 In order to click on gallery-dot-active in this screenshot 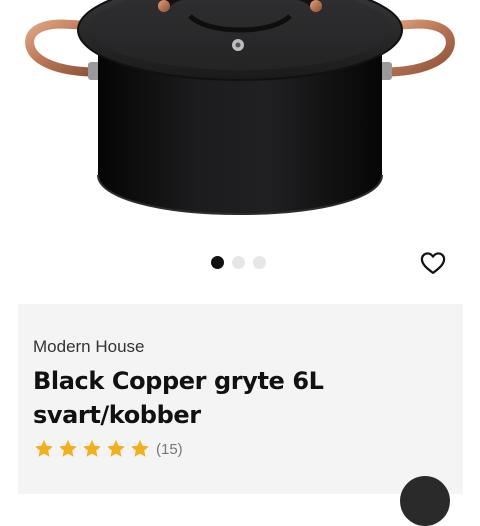, I will do `click(217, 262)`.